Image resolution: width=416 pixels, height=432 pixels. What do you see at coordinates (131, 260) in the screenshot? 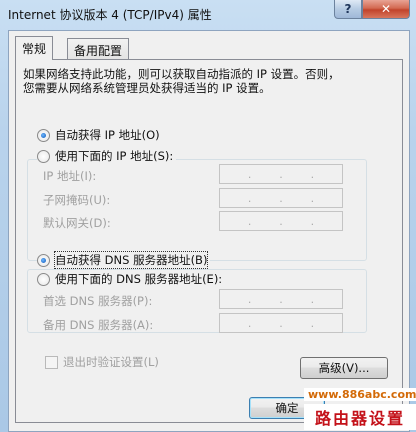
I see `radio-auto-dns-label: 自动获得 DNS 服务器地址(B)` at bounding box center [131, 260].